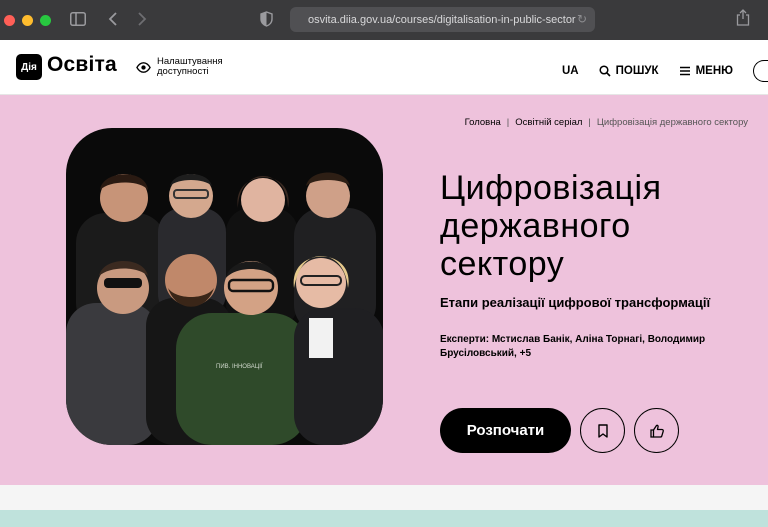 This screenshot has width=768, height=527. Describe the element at coordinates (582, 19) in the screenshot. I see `reload-icon: ↻` at that location.